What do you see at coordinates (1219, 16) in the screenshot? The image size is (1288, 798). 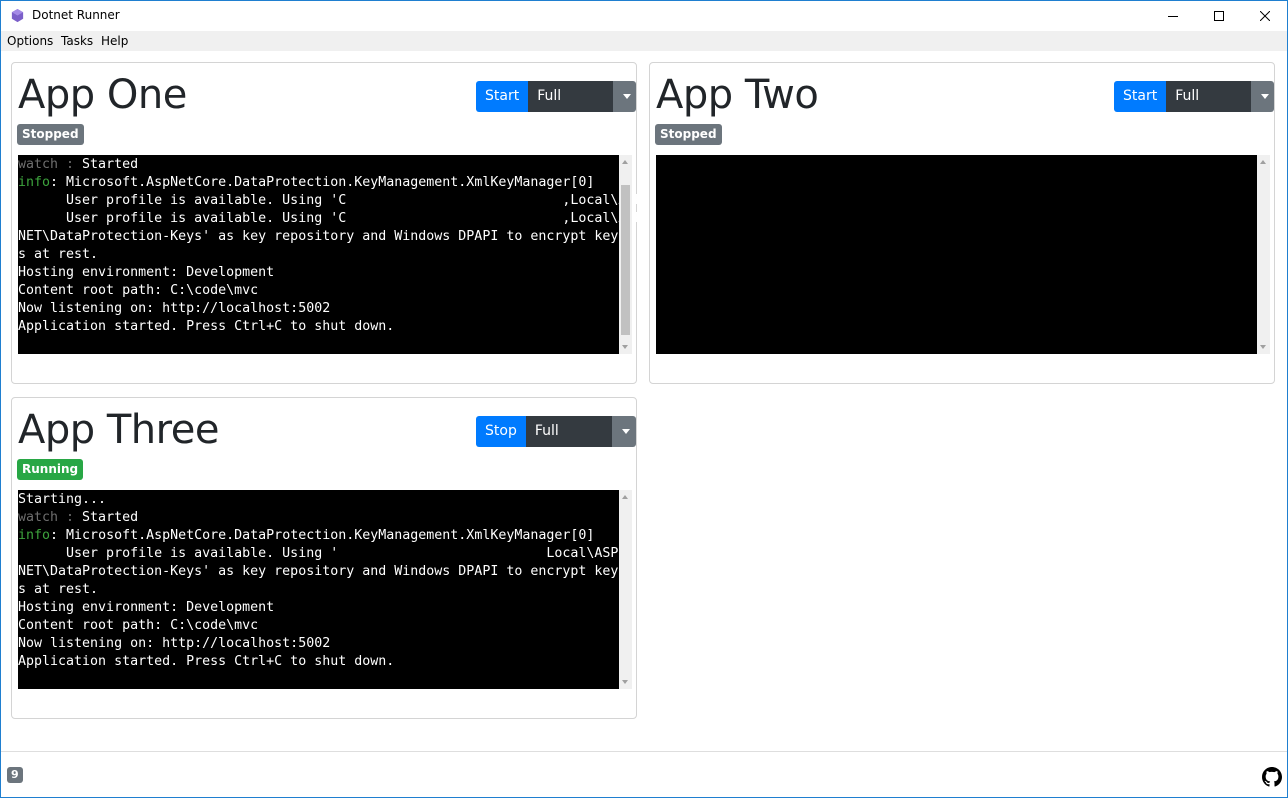 I see `maximize-button` at bounding box center [1219, 16].